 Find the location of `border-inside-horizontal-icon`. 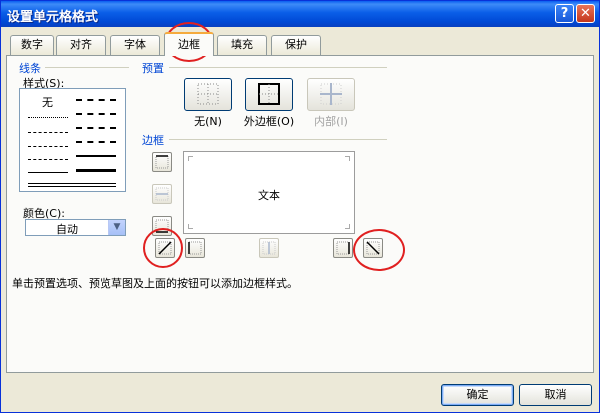

border-inside-horizontal-icon is located at coordinates (162, 194).